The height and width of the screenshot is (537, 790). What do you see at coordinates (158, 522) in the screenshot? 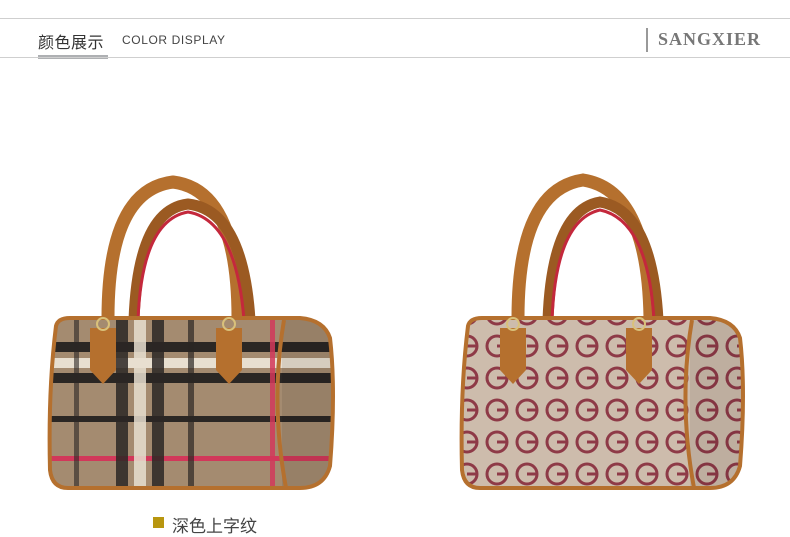
I see `color-swatch` at bounding box center [158, 522].